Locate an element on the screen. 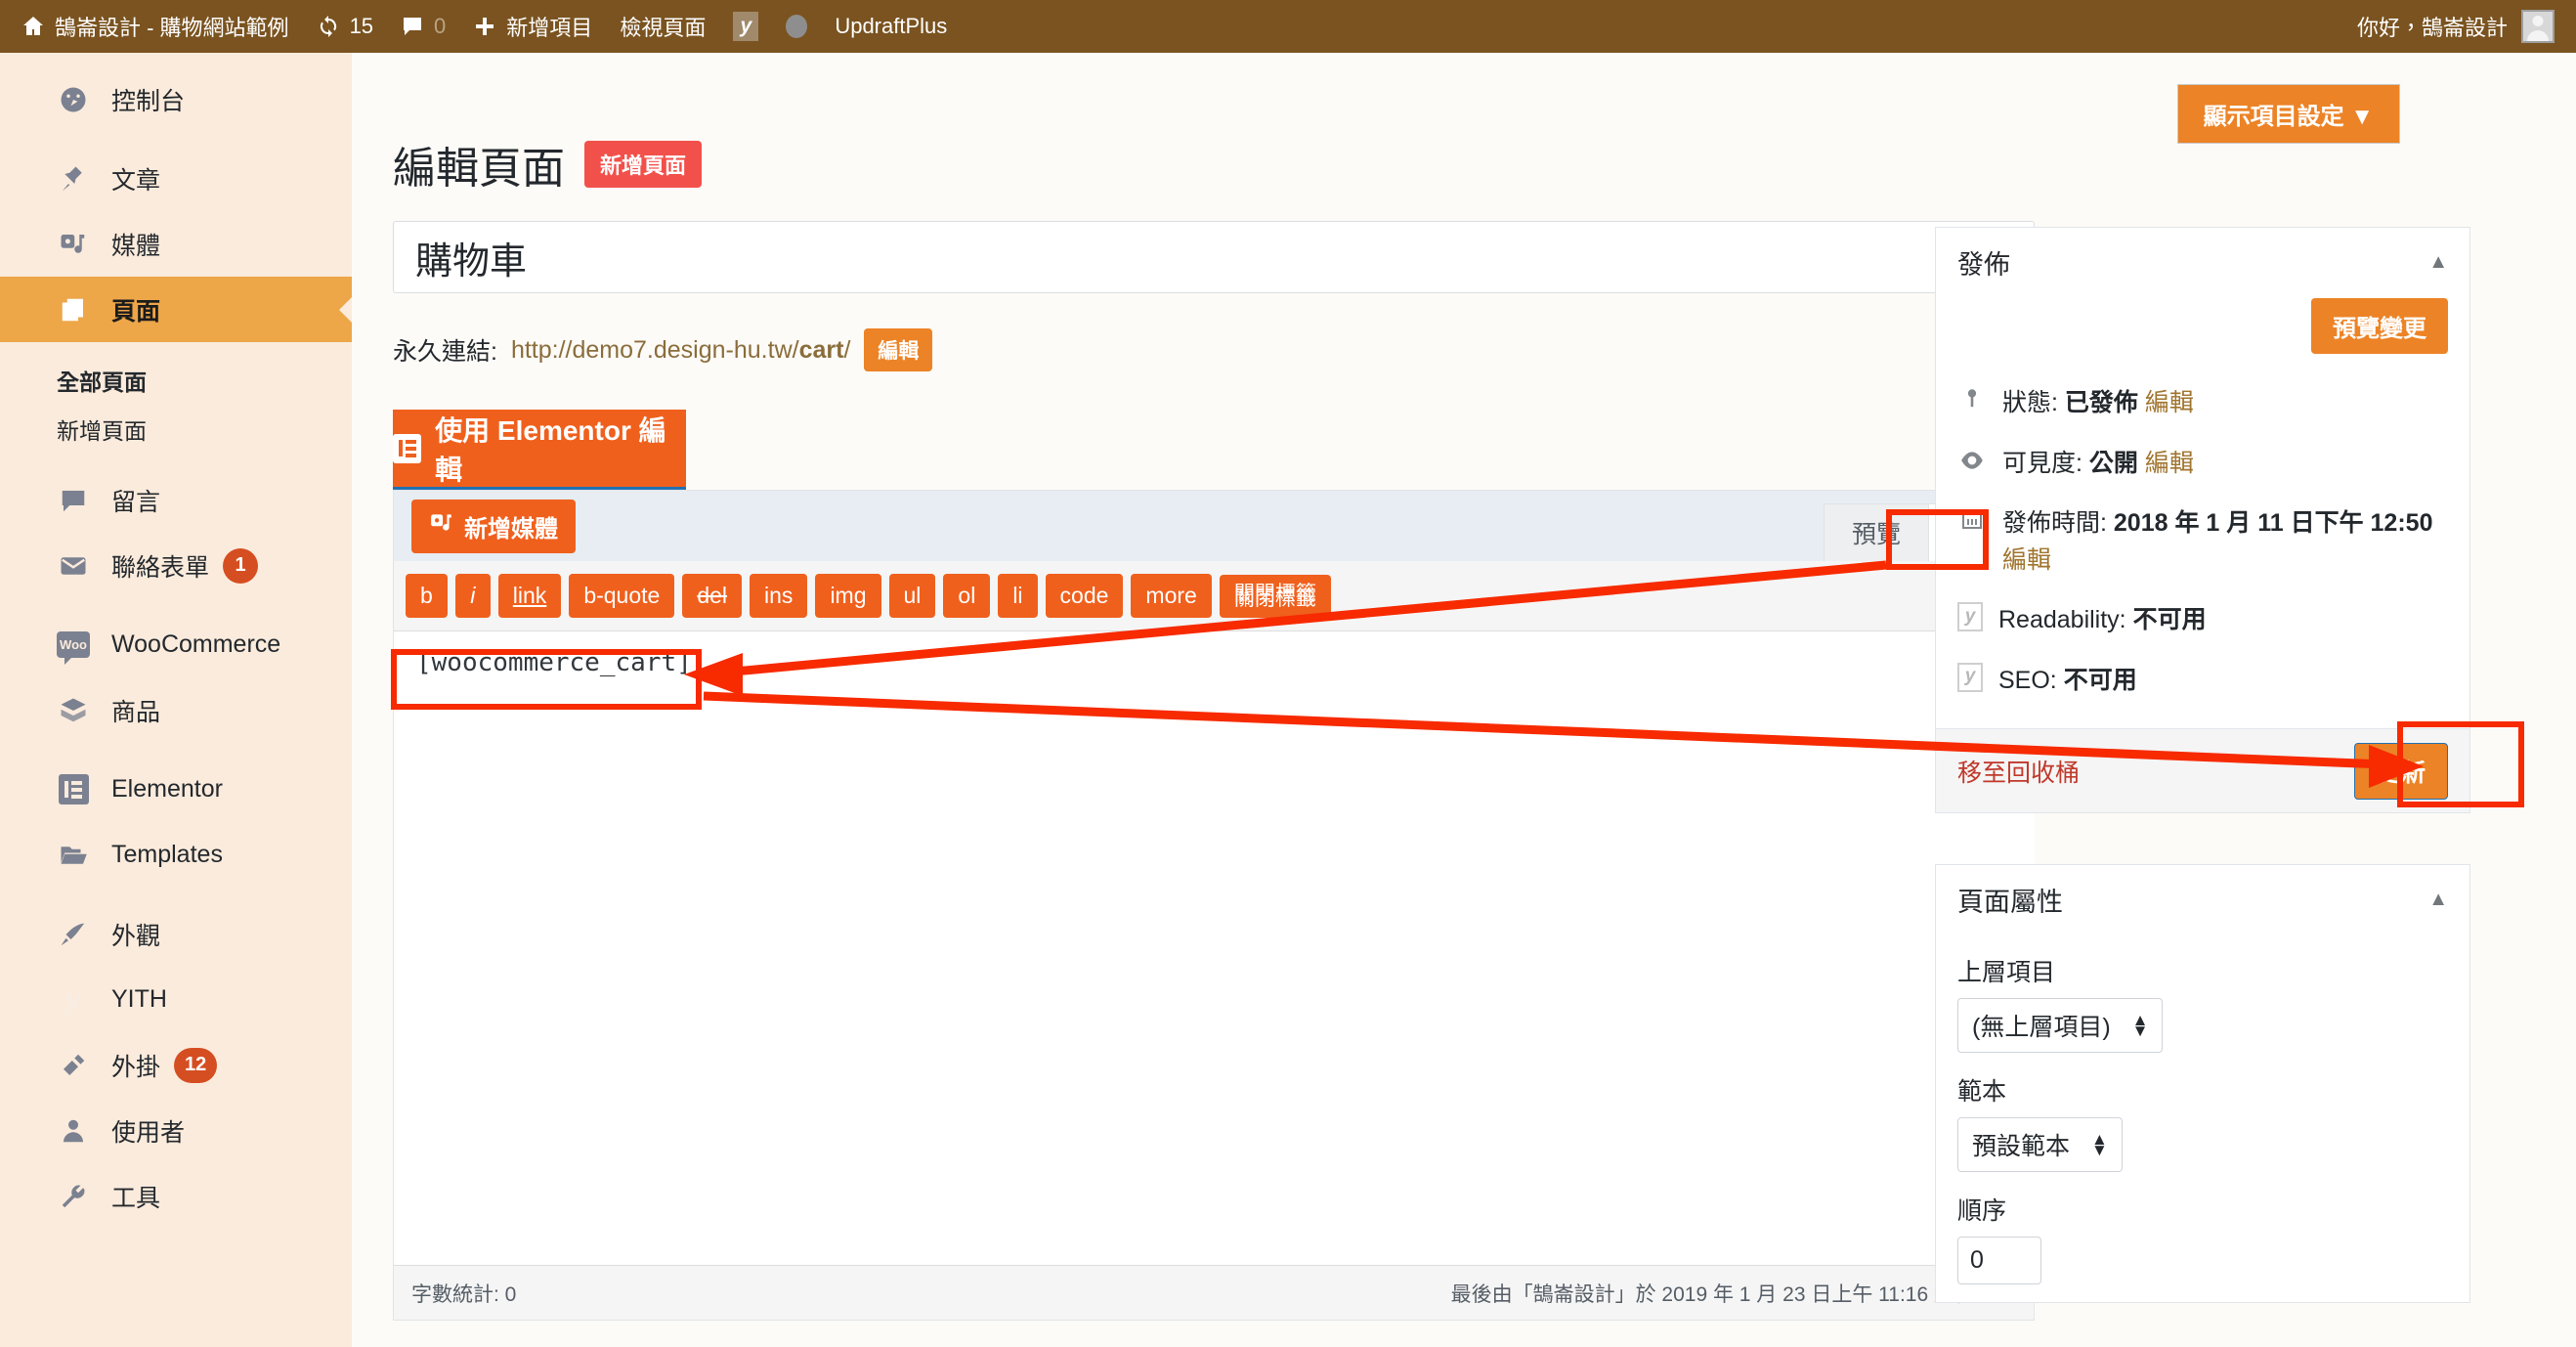  woo-icon: Woo is located at coordinates (74, 648).